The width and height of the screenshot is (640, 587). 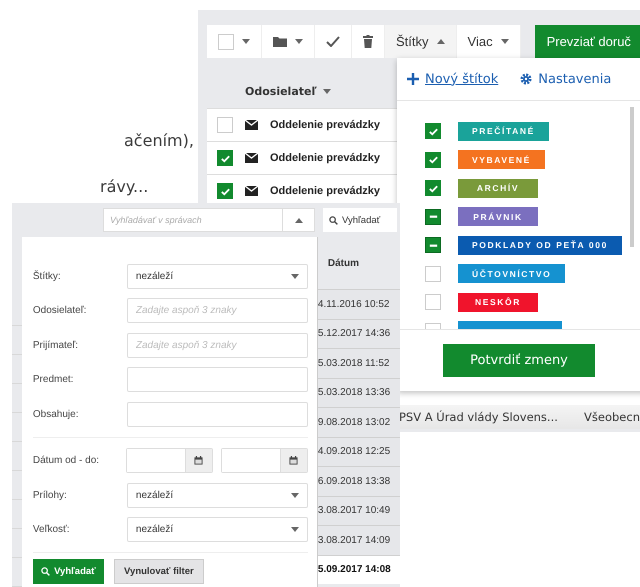 What do you see at coordinates (612, 417) in the screenshot?
I see `table-cell: Všeobecn` at bounding box center [612, 417].